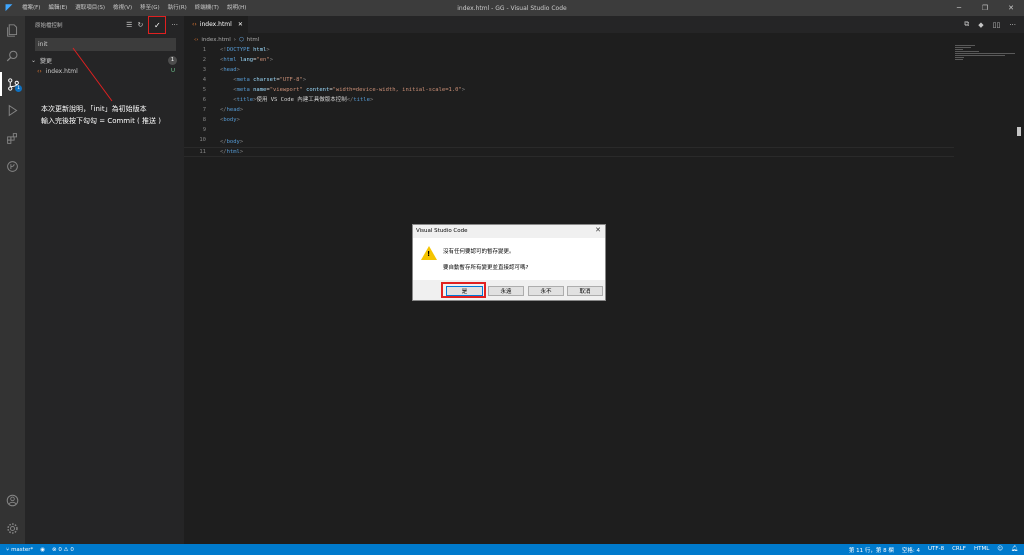 The image size is (1024, 555). I want to click on current-line-highlight, so click(569, 152).